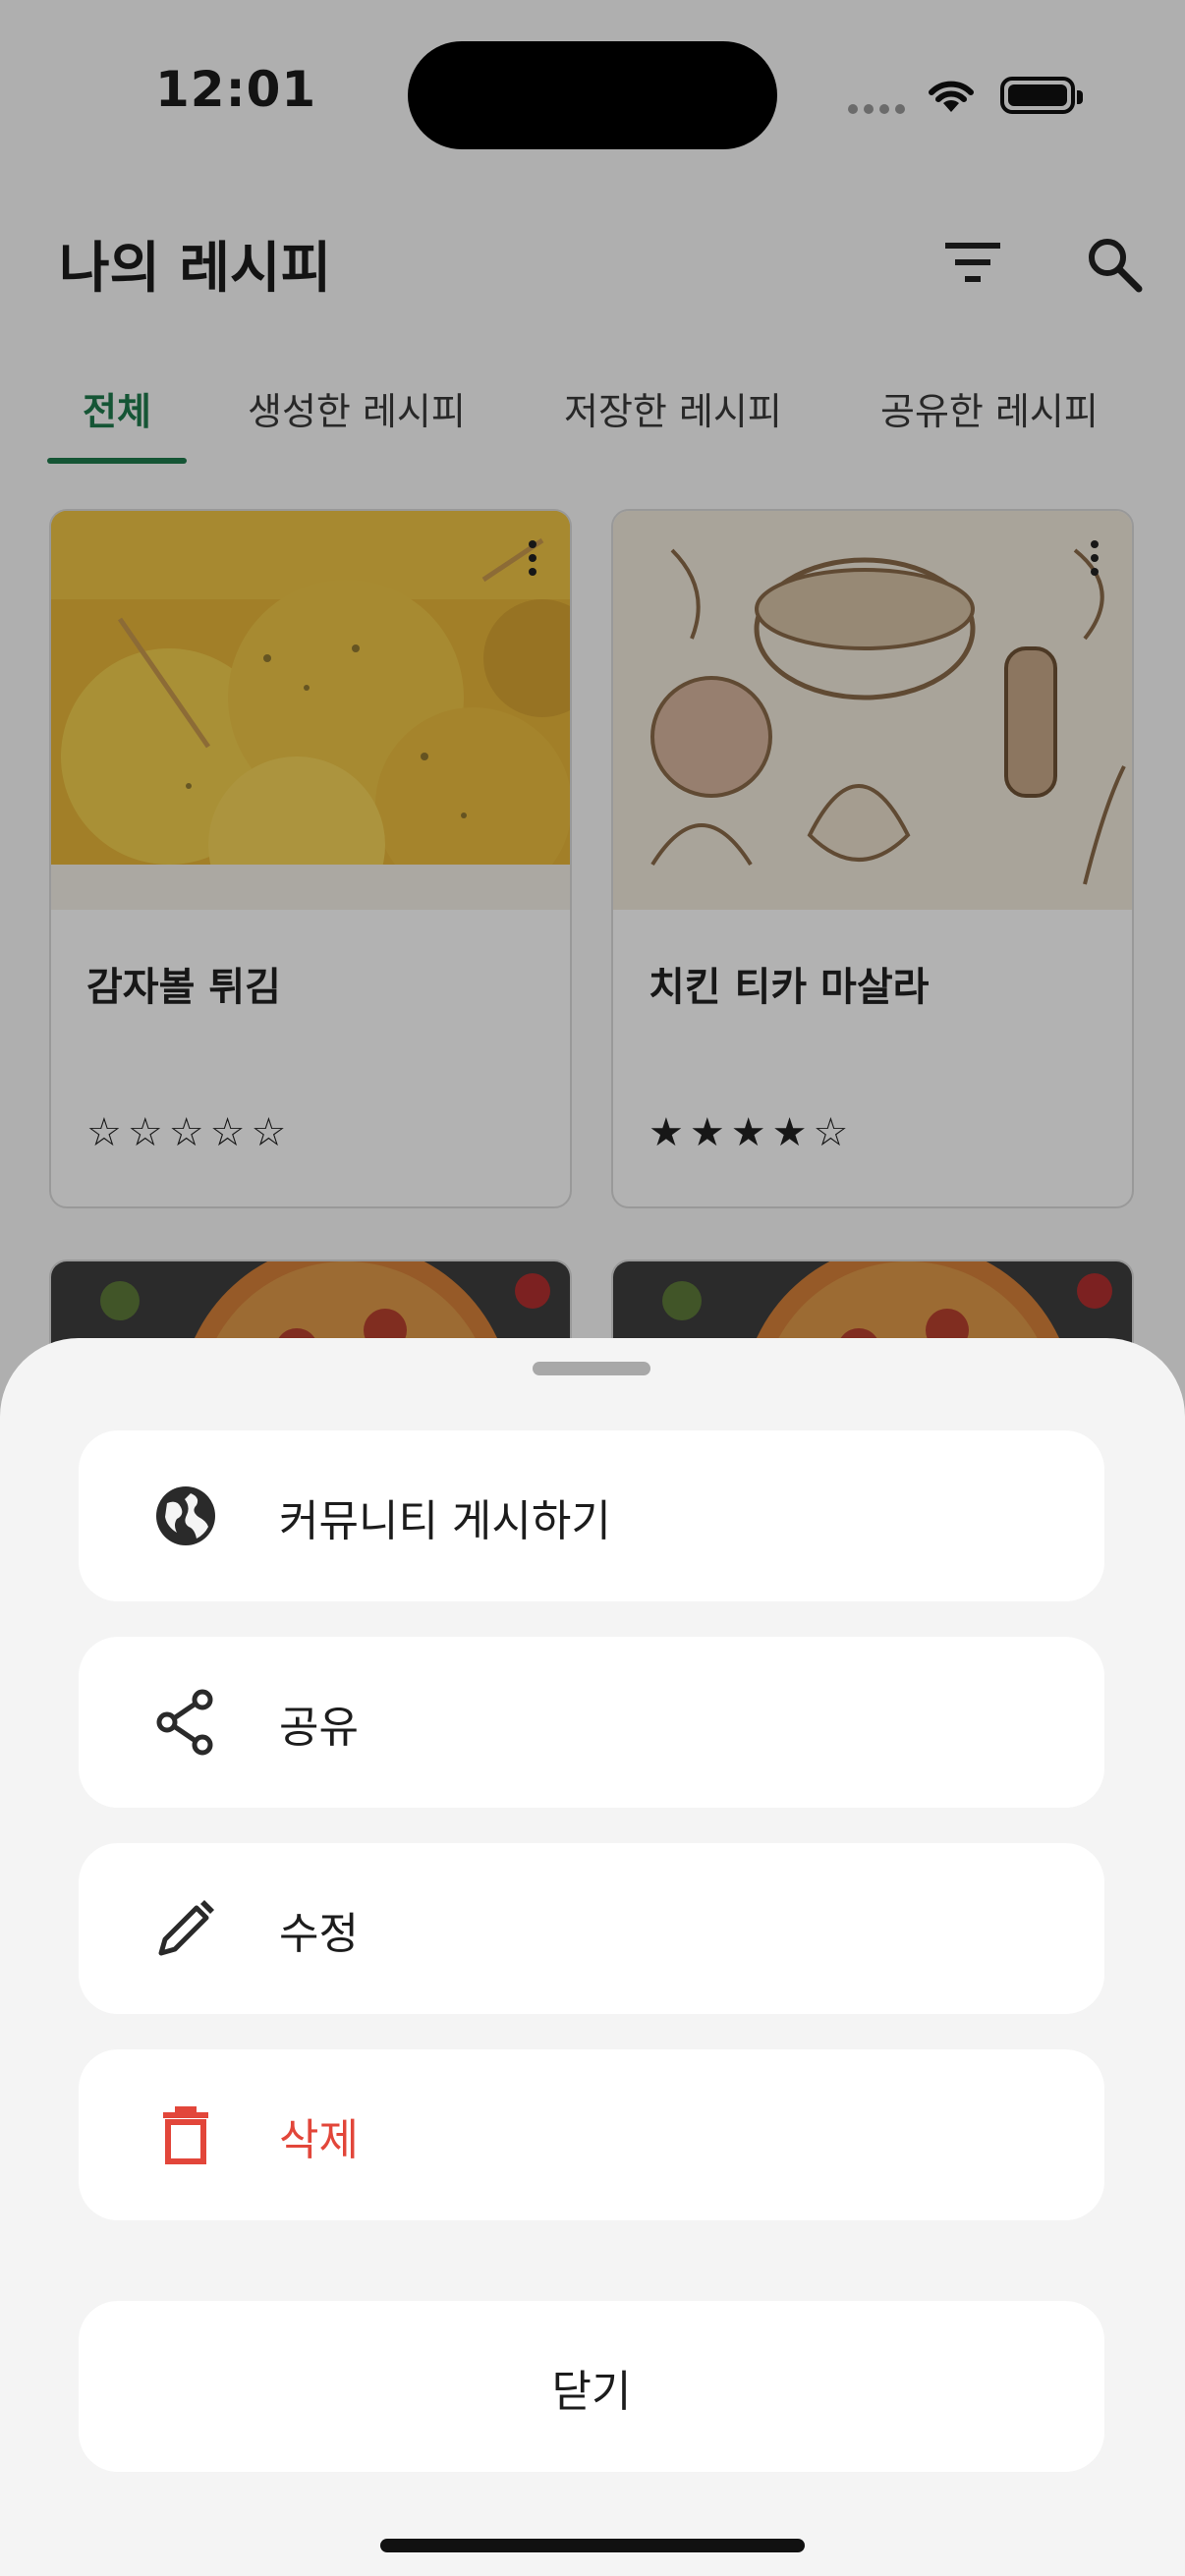 The image size is (1185, 2576). I want to click on action-label: 삭제, so click(319, 2140).